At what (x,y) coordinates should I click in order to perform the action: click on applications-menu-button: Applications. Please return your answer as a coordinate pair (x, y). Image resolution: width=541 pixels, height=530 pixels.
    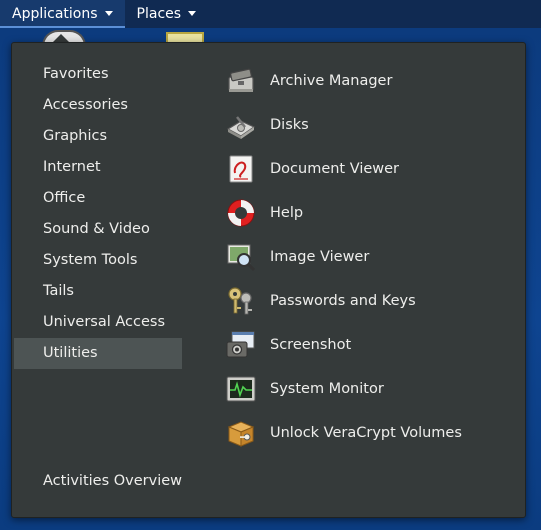
    Looking at the image, I should click on (62, 14).